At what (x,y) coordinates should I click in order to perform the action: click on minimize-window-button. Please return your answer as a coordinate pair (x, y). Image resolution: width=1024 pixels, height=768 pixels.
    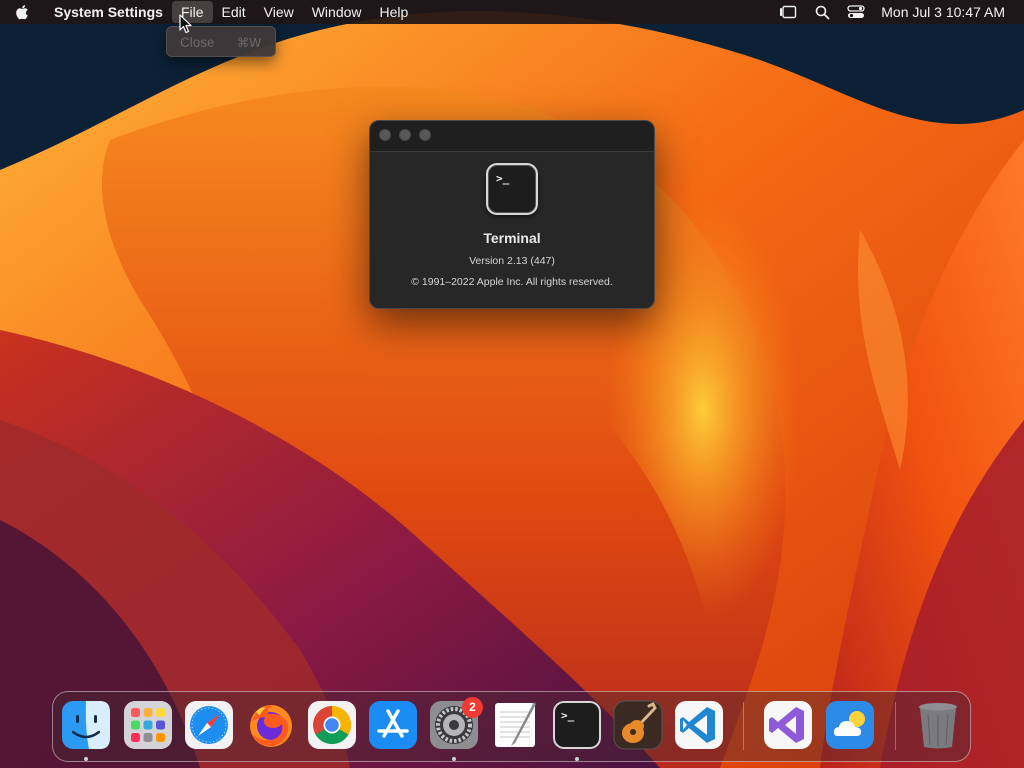
    Looking at the image, I should click on (405, 135).